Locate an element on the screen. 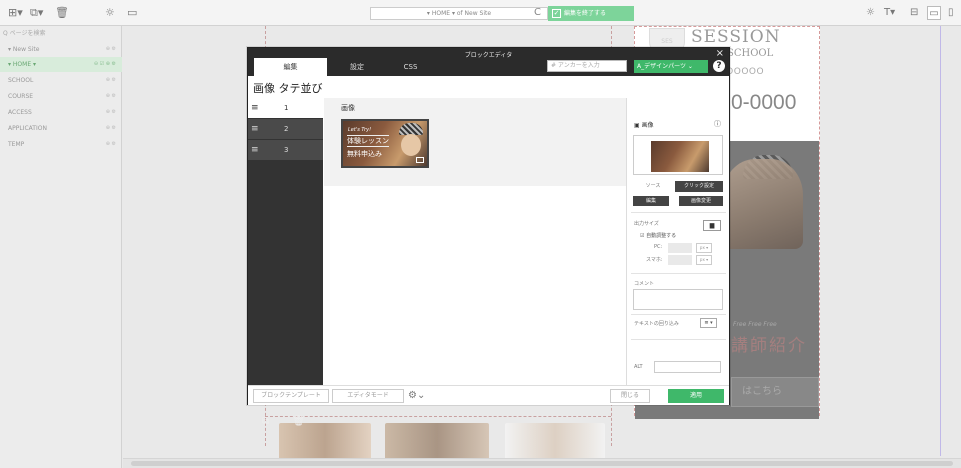 The height and width of the screenshot is (468, 961). gear-icon: ☼ is located at coordinates (870, 13).